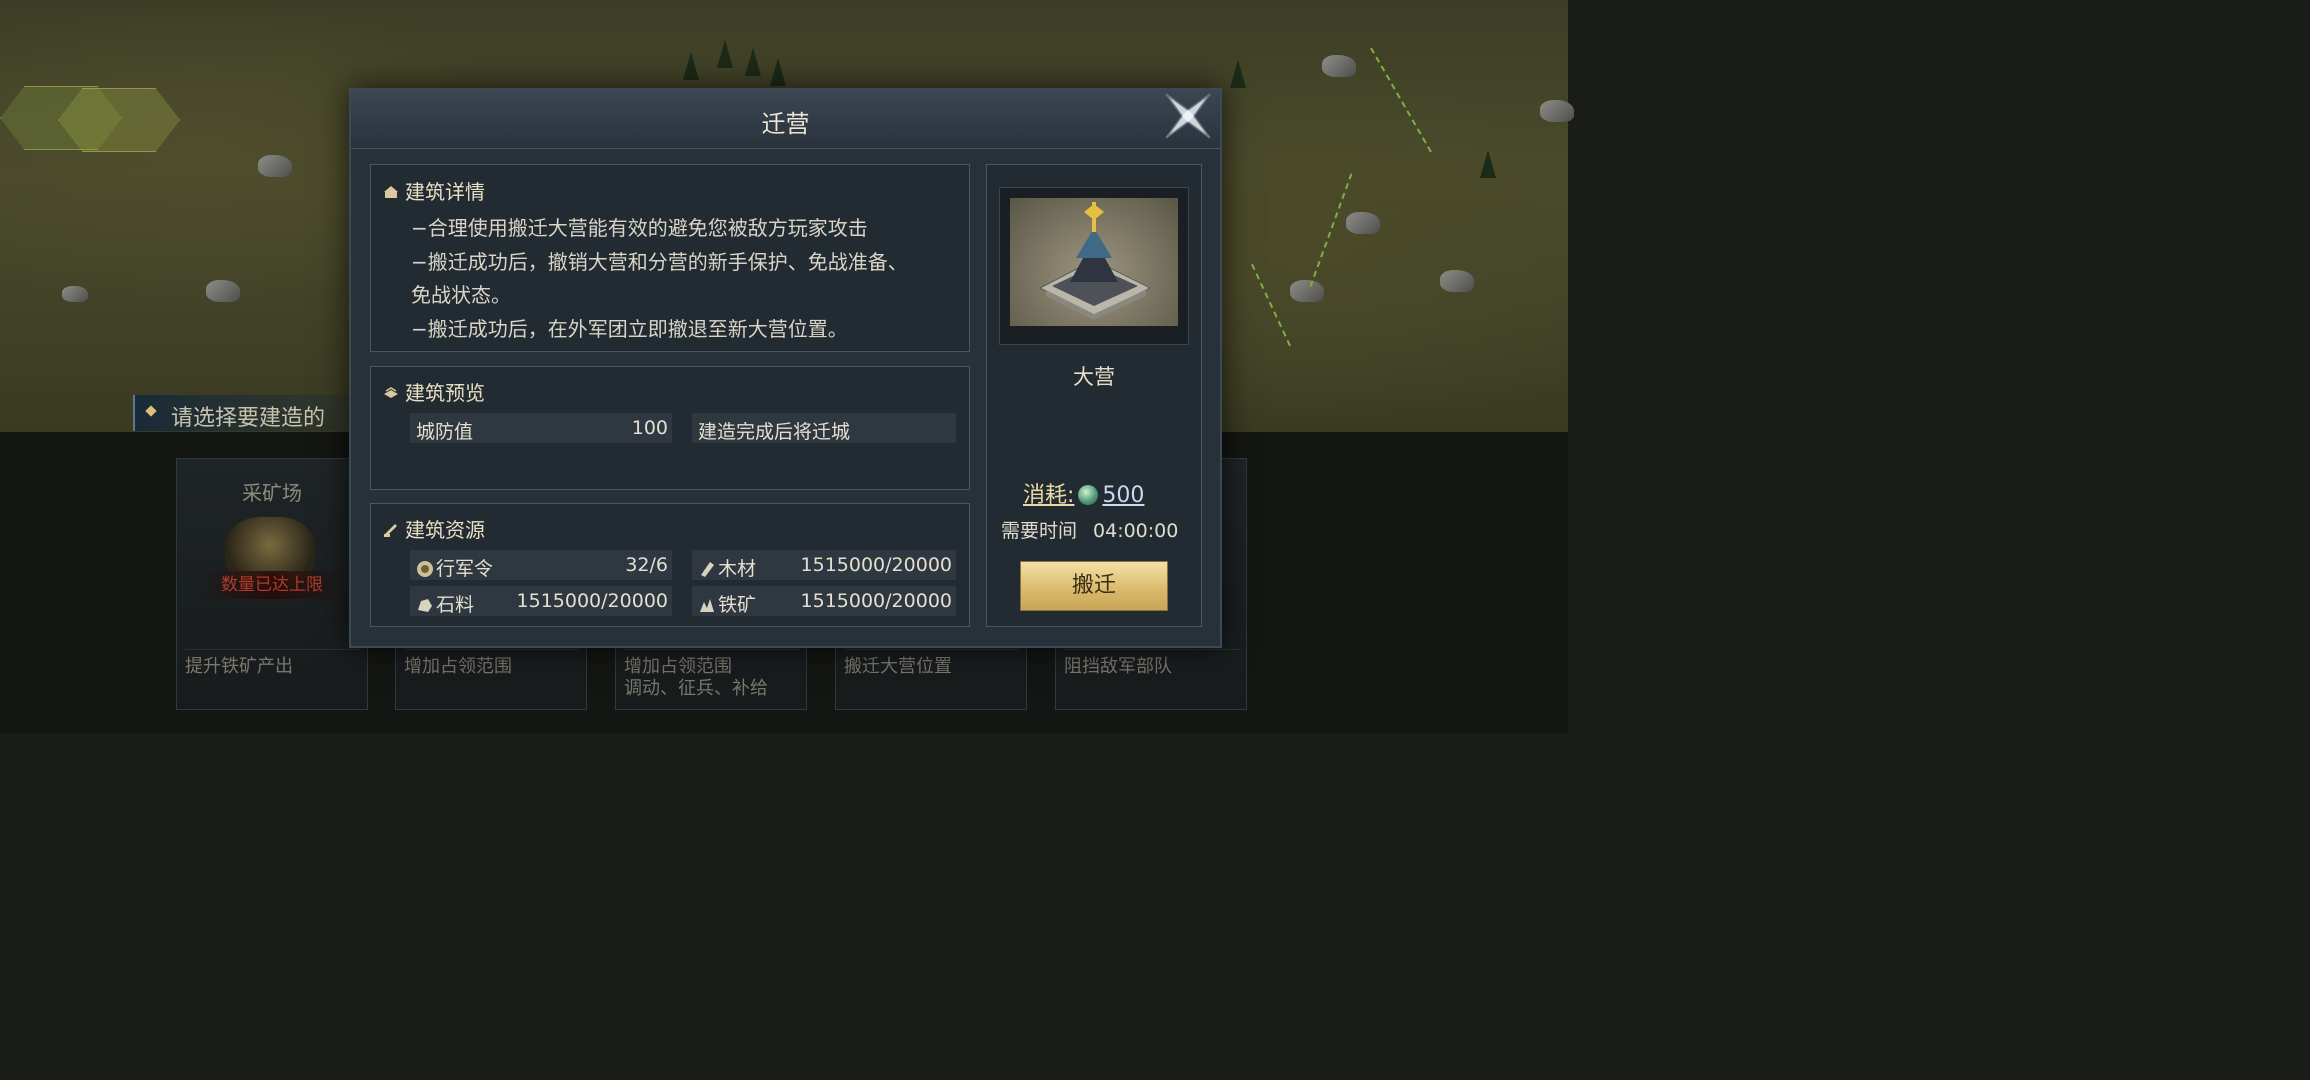 The image size is (2310, 1080). Describe the element at coordinates (541, 565) in the screenshot. I see `resource-row-march-token: 行军令 32/6` at that location.